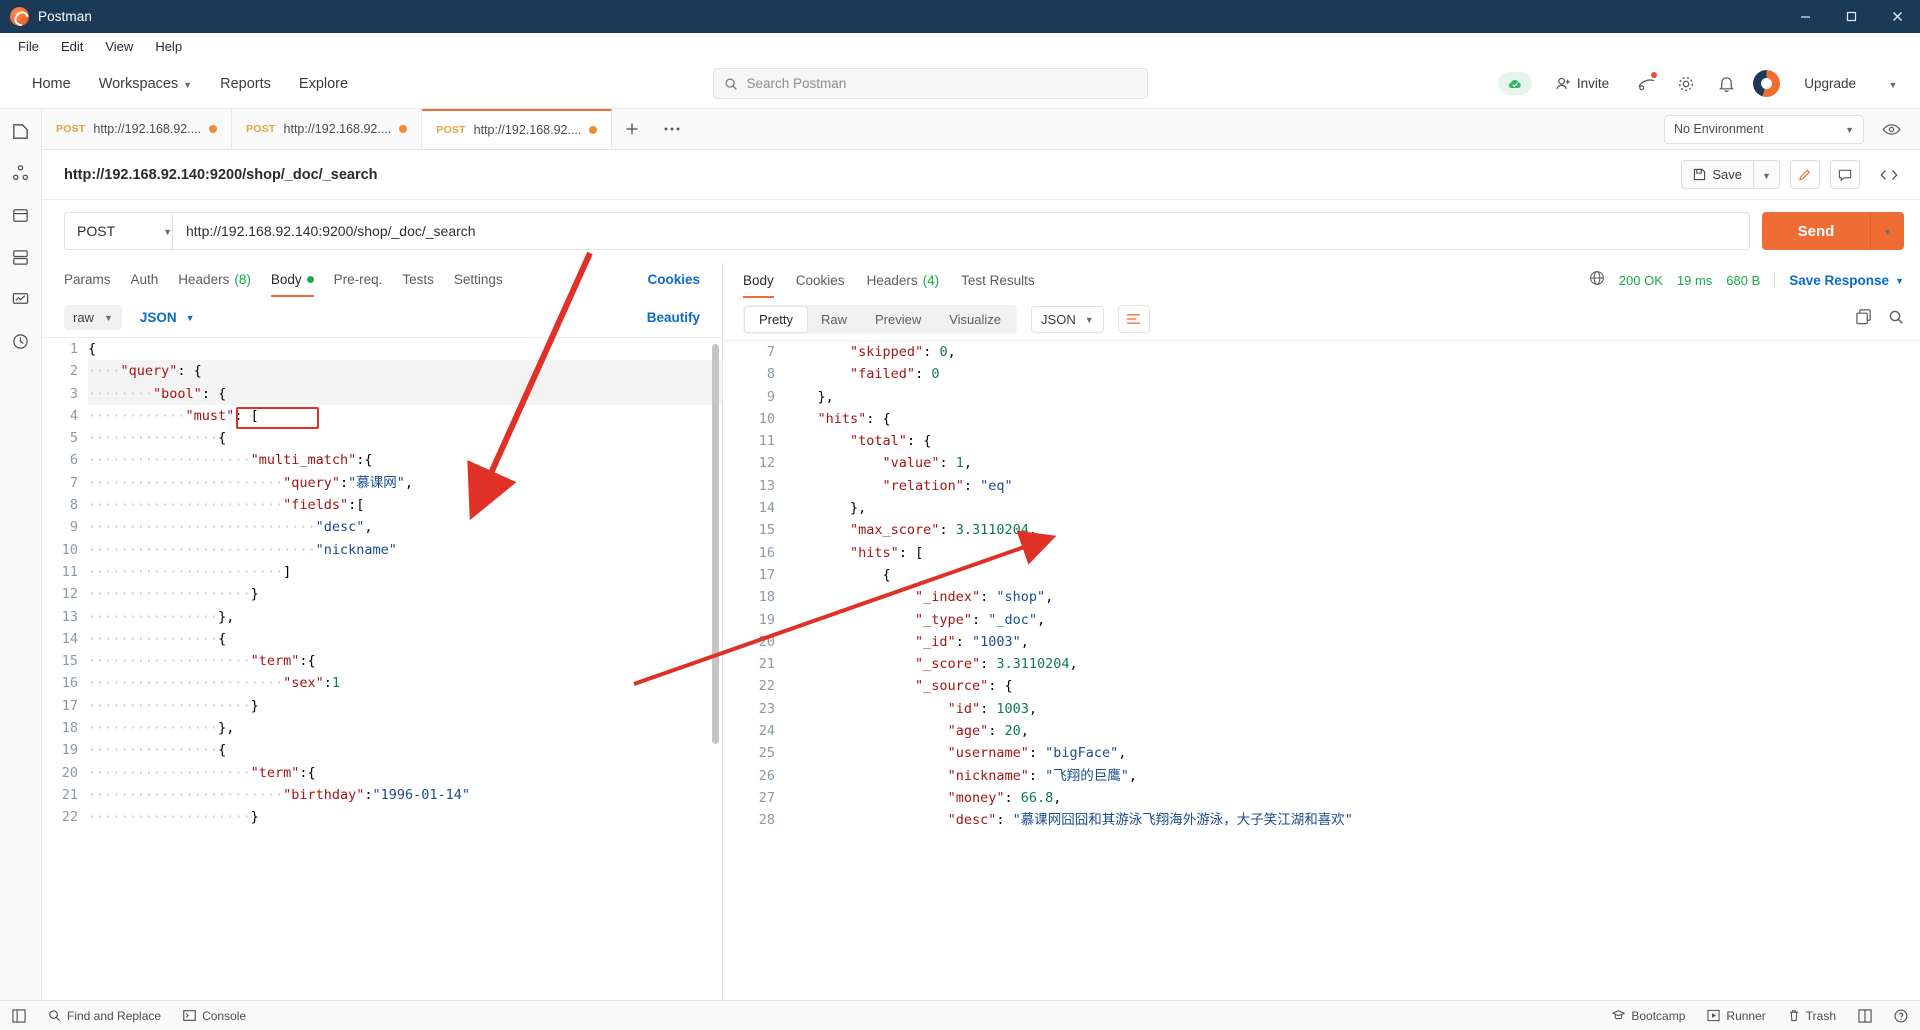 This screenshot has height=1030, width=1920. Describe the element at coordinates (51, 84) in the screenshot. I see `nav-home: Home` at that location.